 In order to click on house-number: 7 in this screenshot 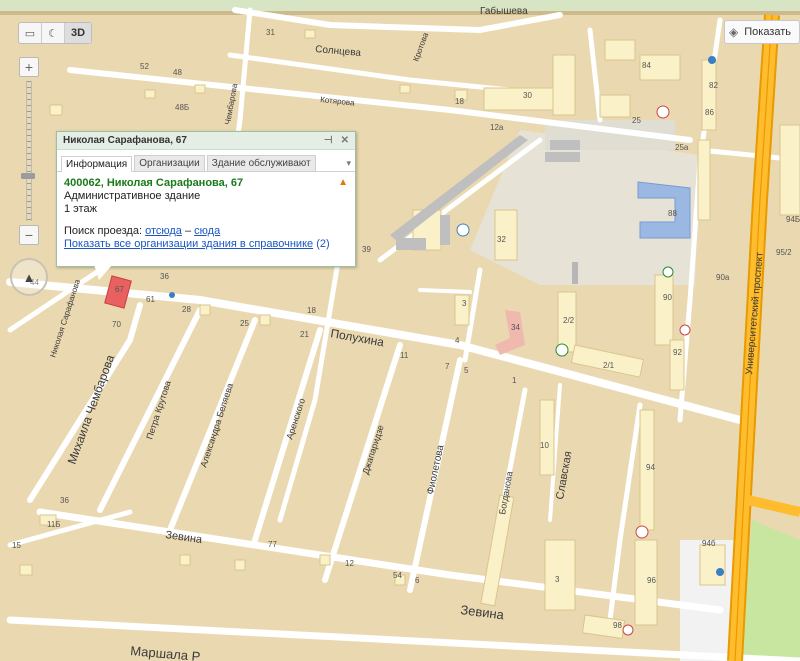, I will do `click(447, 366)`.